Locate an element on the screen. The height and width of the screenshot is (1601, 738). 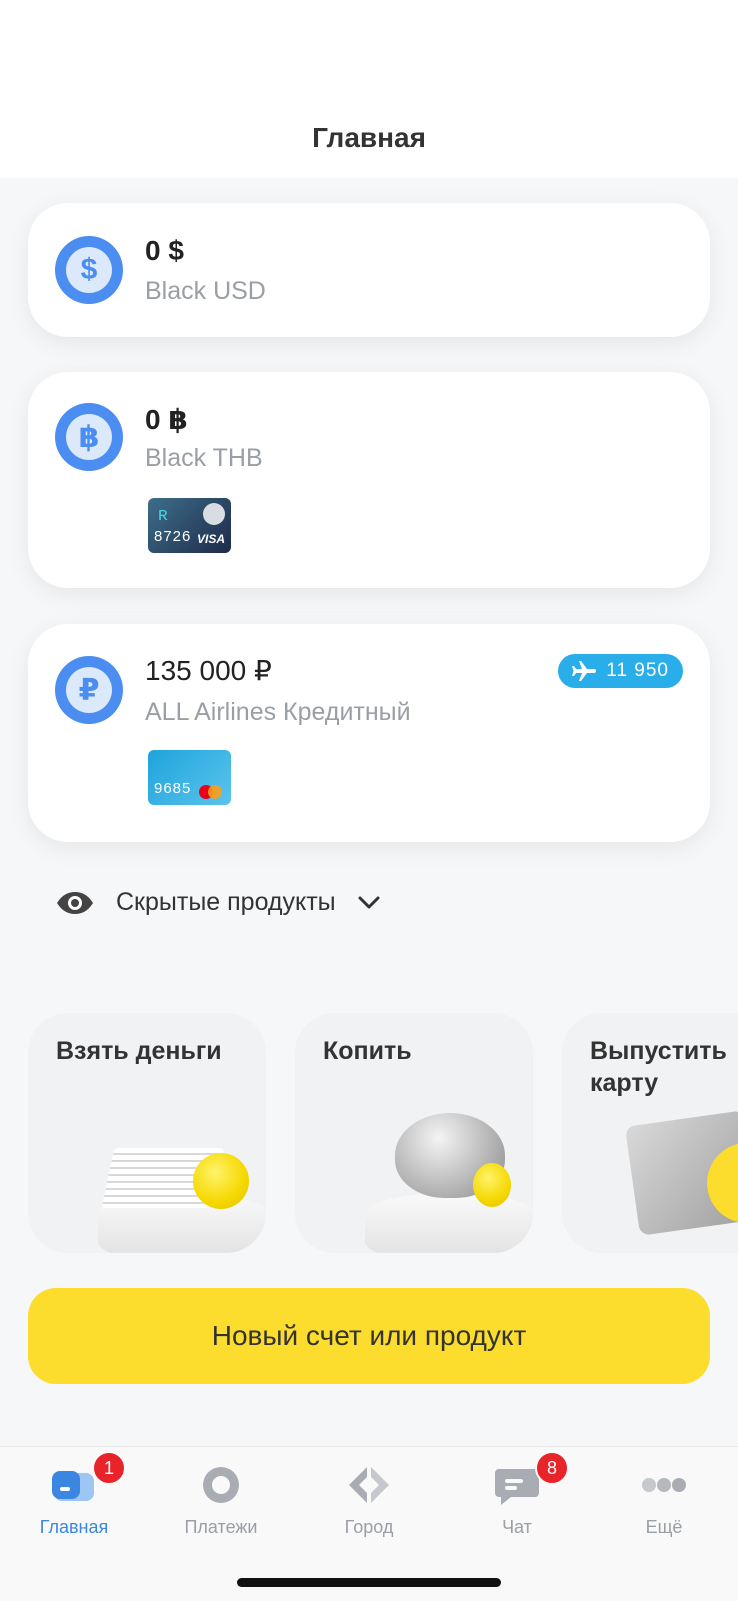
tab-label: Город is located at coordinates (369, 1527).